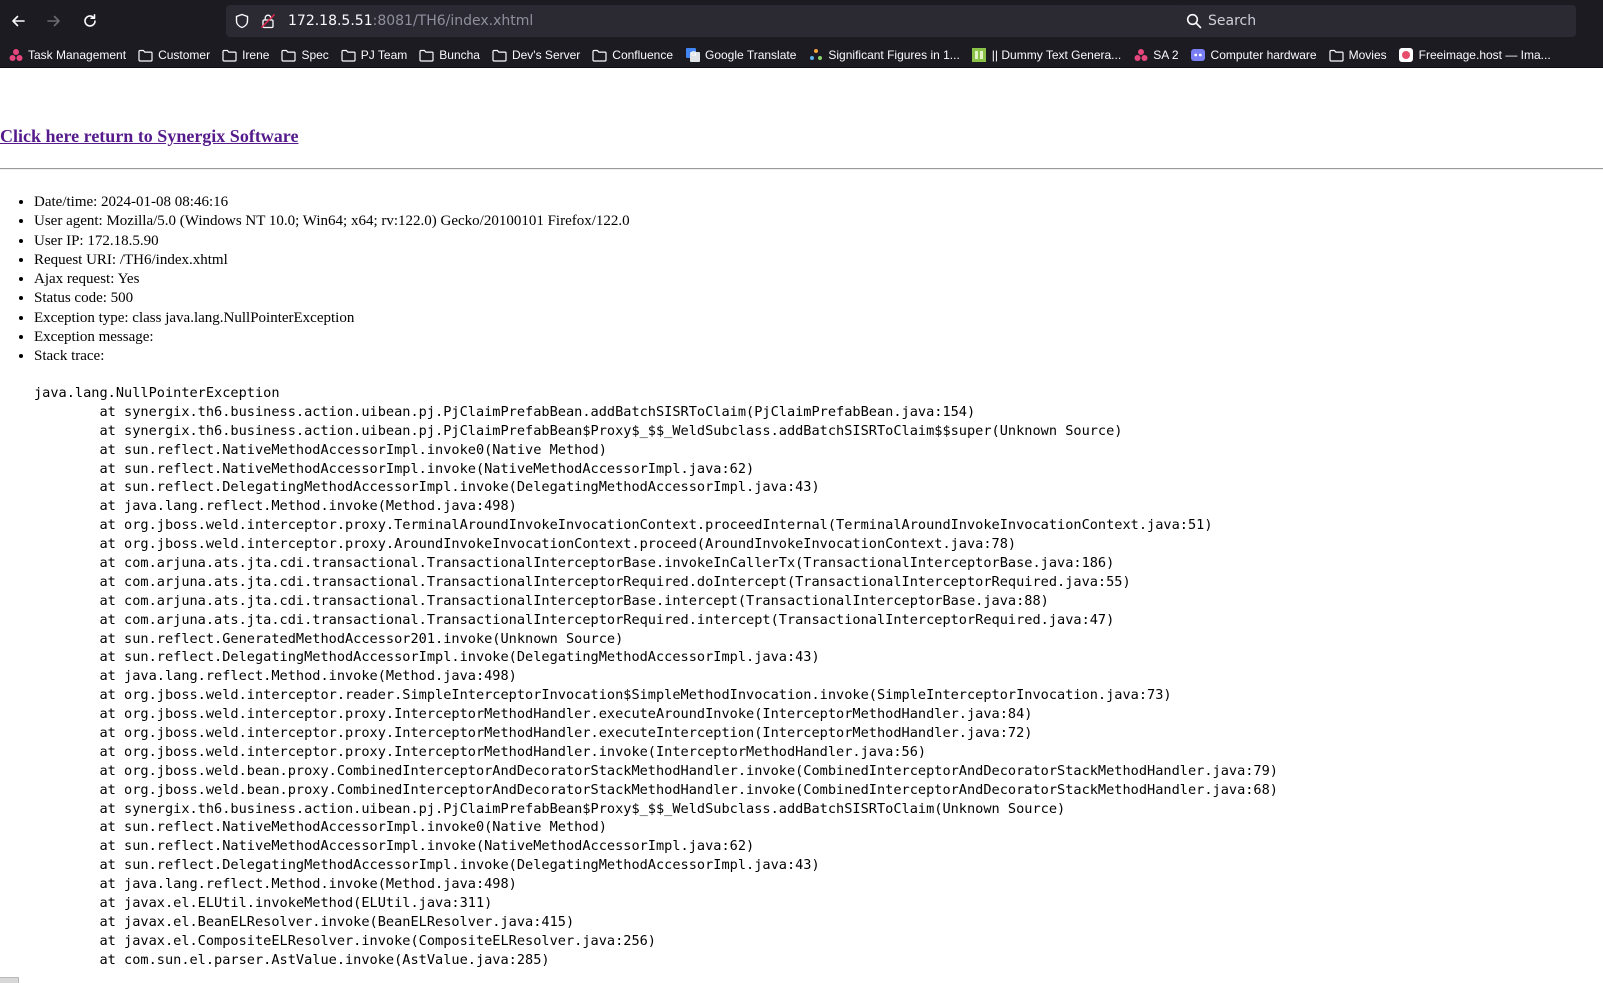 Image resolution: width=1603 pixels, height=983 pixels. I want to click on bookmark-item: G Google Translate, so click(740, 55).